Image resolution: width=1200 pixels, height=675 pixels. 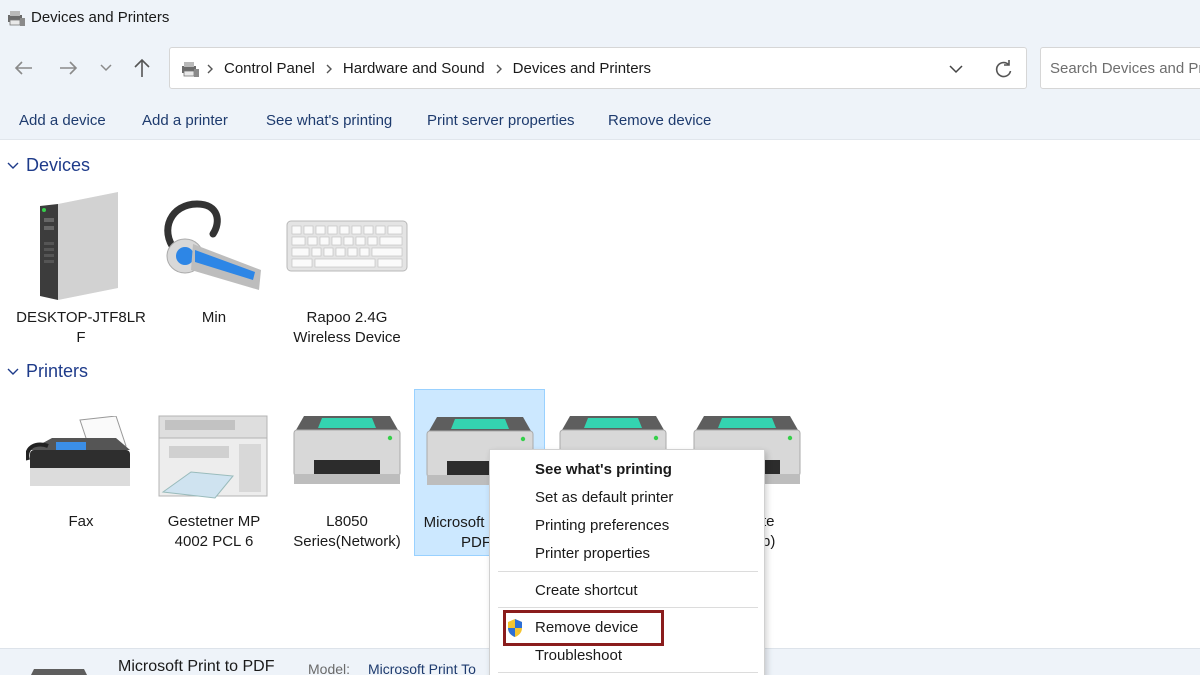 What do you see at coordinates (592, 553) in the screenshot?
I see `menu-item-printer-properties: Printer properties` at bounding box center [592, 553].